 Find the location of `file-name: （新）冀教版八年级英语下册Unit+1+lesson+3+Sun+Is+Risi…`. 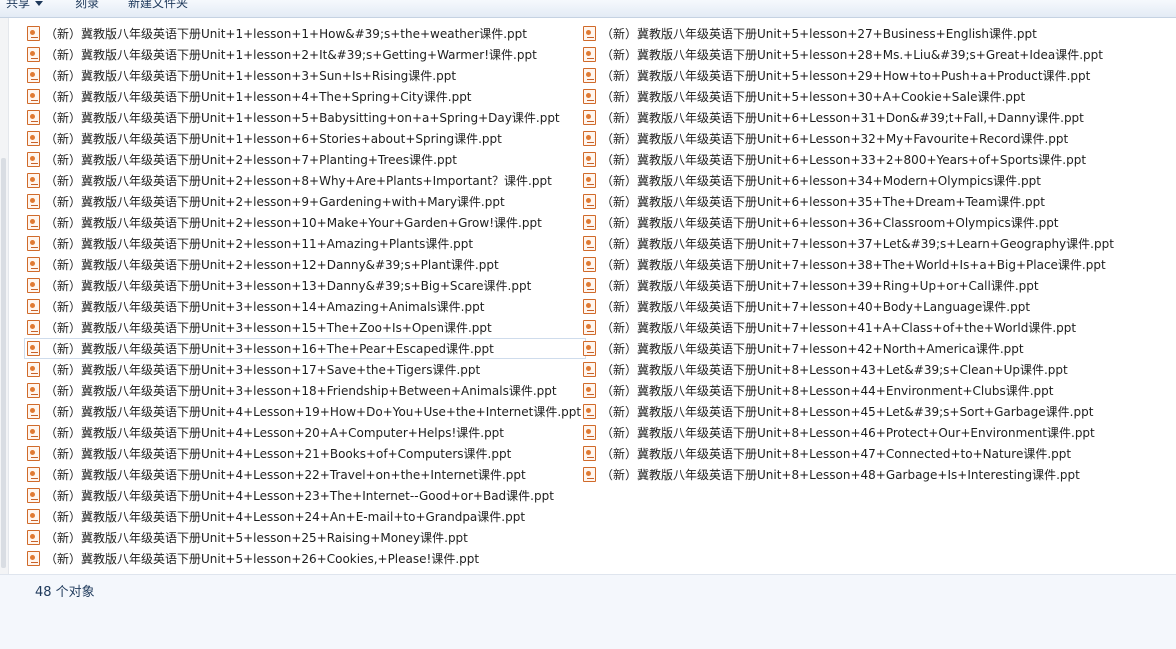

file-name: （新）冀教版八年级英语下册Unit+1+lesson+3+Sun+Is+Risi… is located at coordinates (251, 76).